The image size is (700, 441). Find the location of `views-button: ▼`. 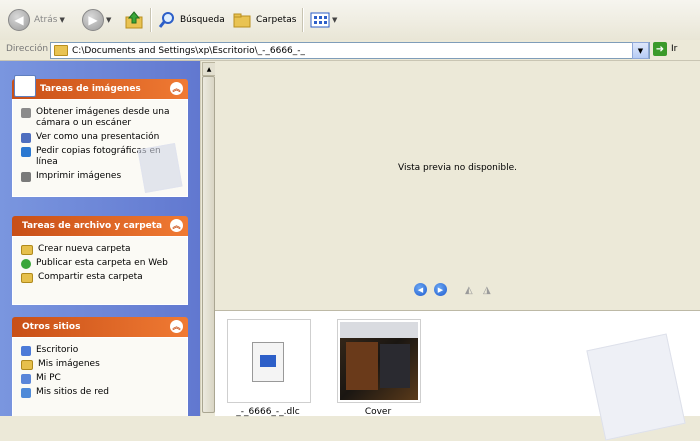

views-button: ▼ is located at coordinates (323, 20).